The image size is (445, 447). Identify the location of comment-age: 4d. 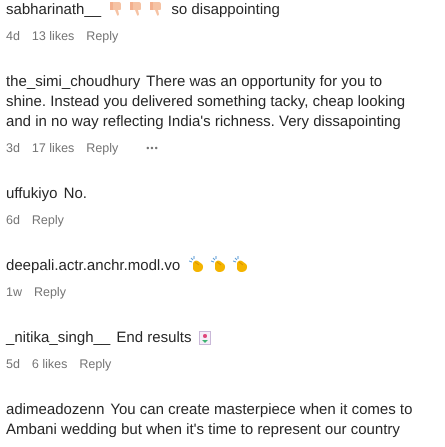
(13, 36).